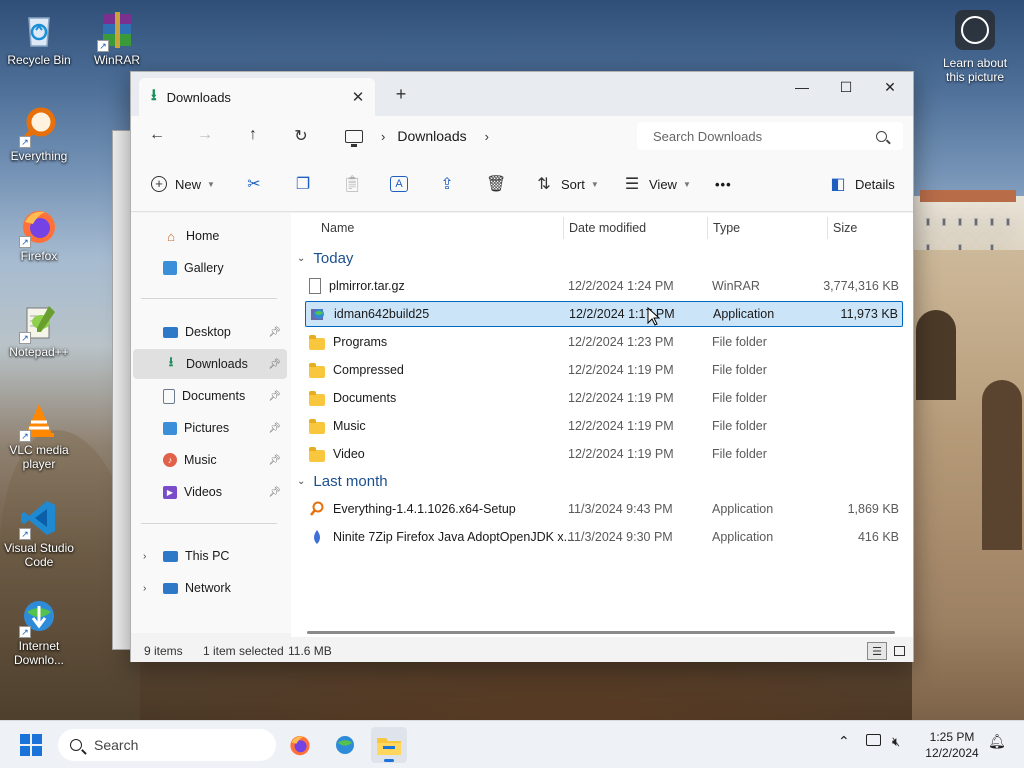  I want to click on copy-button: ❐, so click(307, 184).